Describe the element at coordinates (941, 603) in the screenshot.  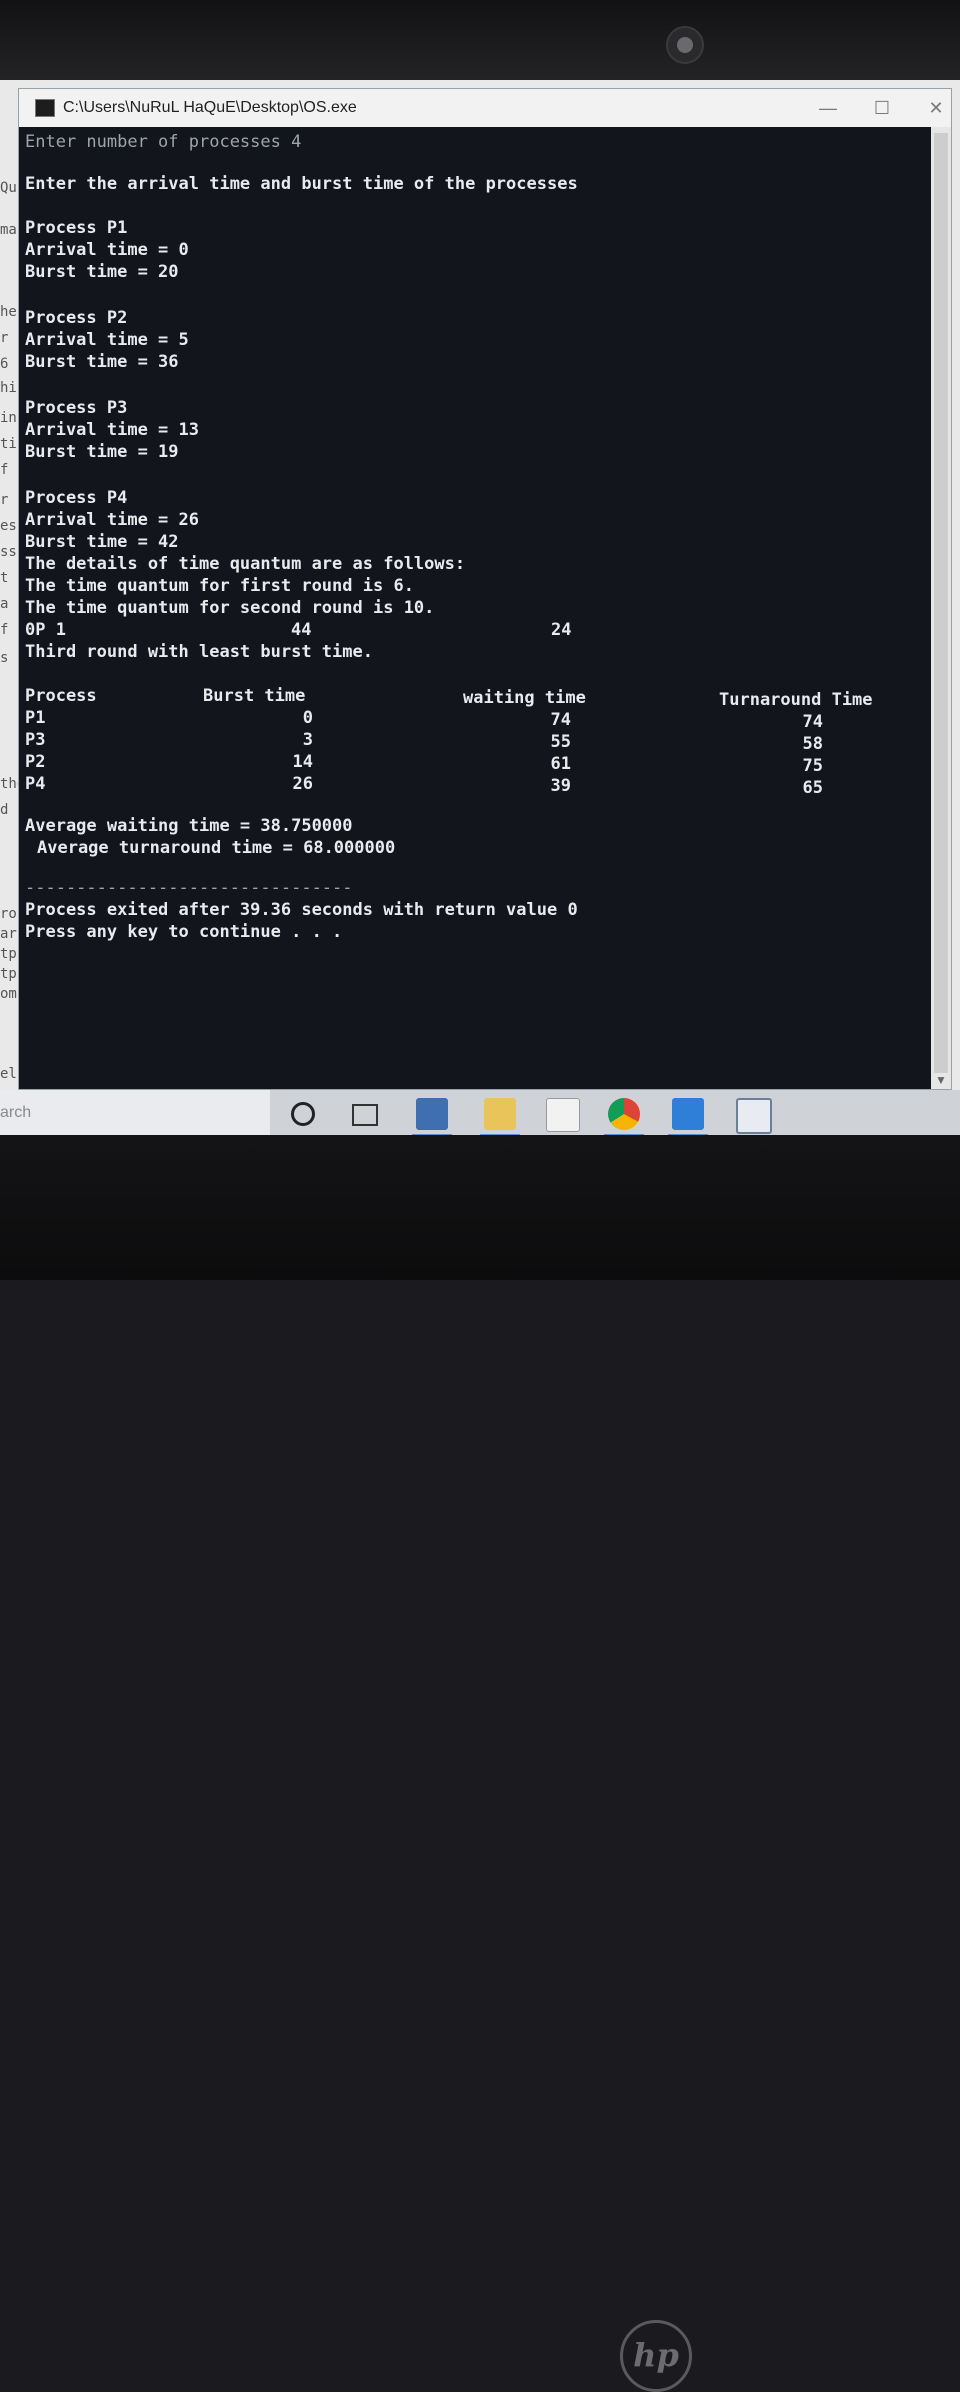
I see `scrollbar-thumb` at that location.